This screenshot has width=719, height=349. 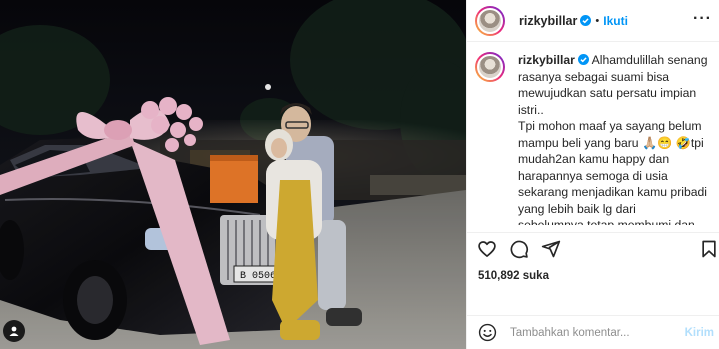 What do you see at coordinates (490, 67) in the screenshot?
I see `caption-avatar` at bounding box center [490, 67].